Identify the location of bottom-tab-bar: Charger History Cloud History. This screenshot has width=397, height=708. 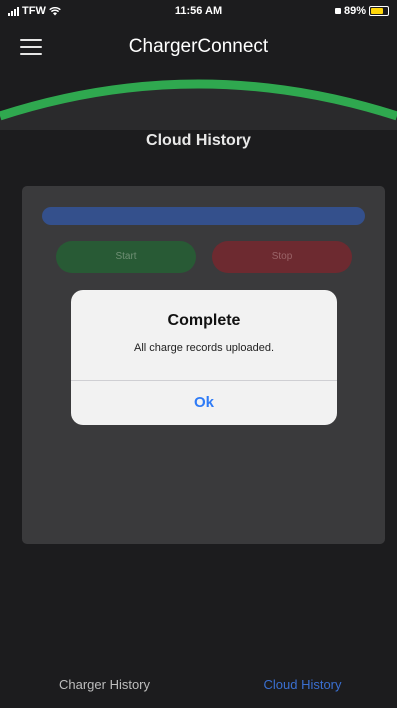
(198, 686).